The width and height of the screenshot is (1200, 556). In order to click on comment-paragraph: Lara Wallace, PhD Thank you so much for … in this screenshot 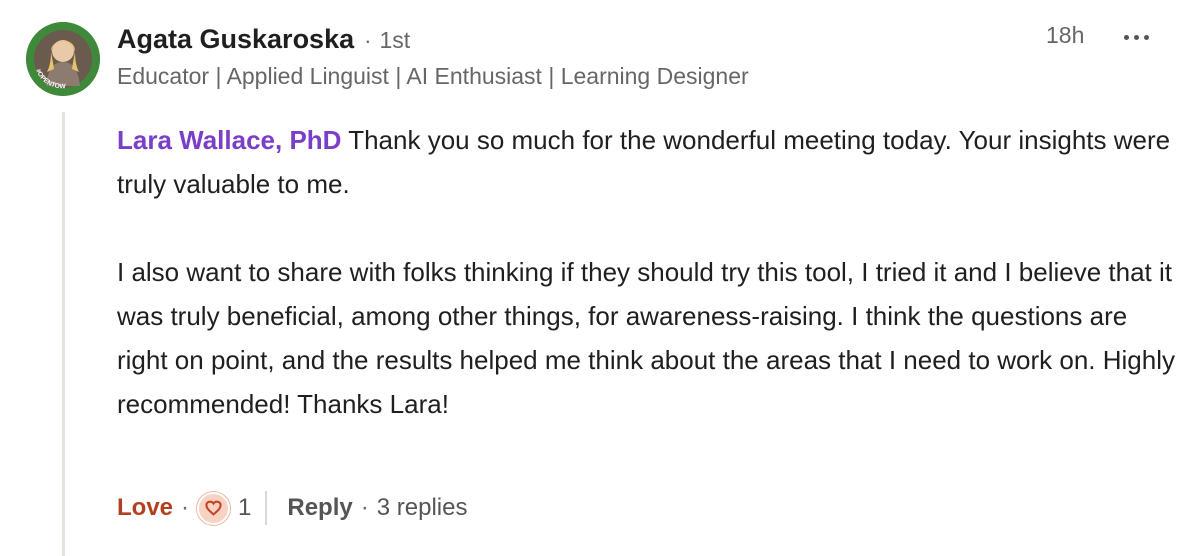, I will do `click(647, 162)`.